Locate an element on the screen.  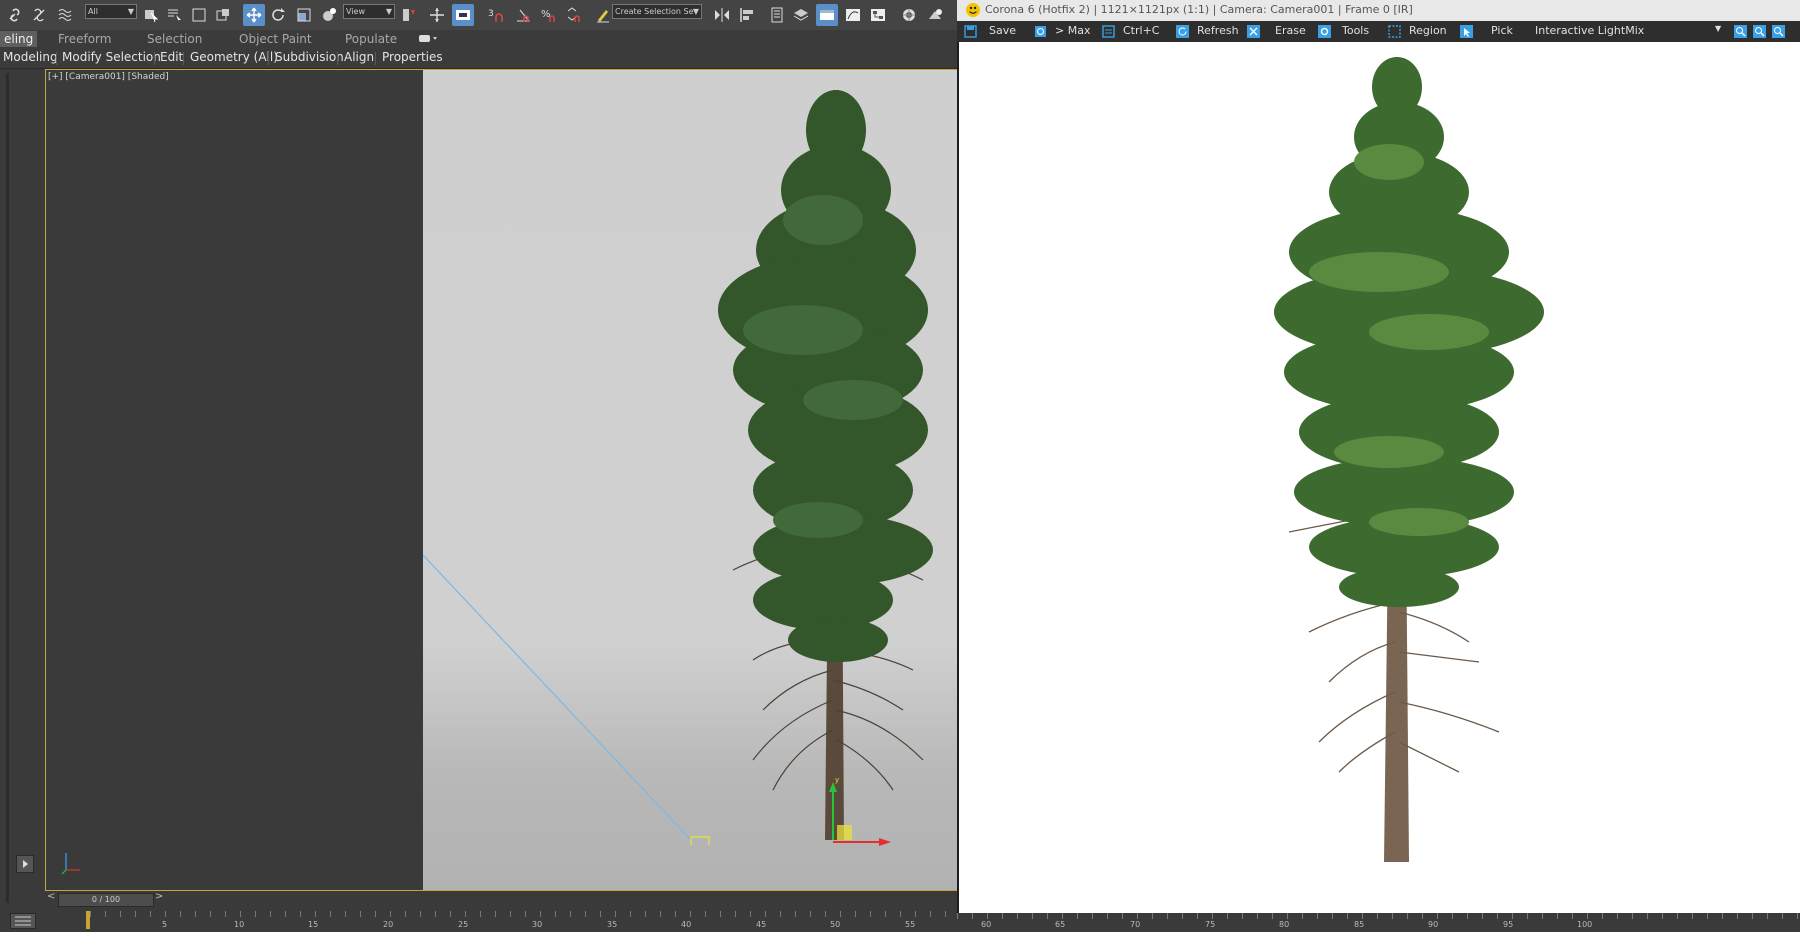
track-tick-label: 15 is located at coordinates (313, 924).